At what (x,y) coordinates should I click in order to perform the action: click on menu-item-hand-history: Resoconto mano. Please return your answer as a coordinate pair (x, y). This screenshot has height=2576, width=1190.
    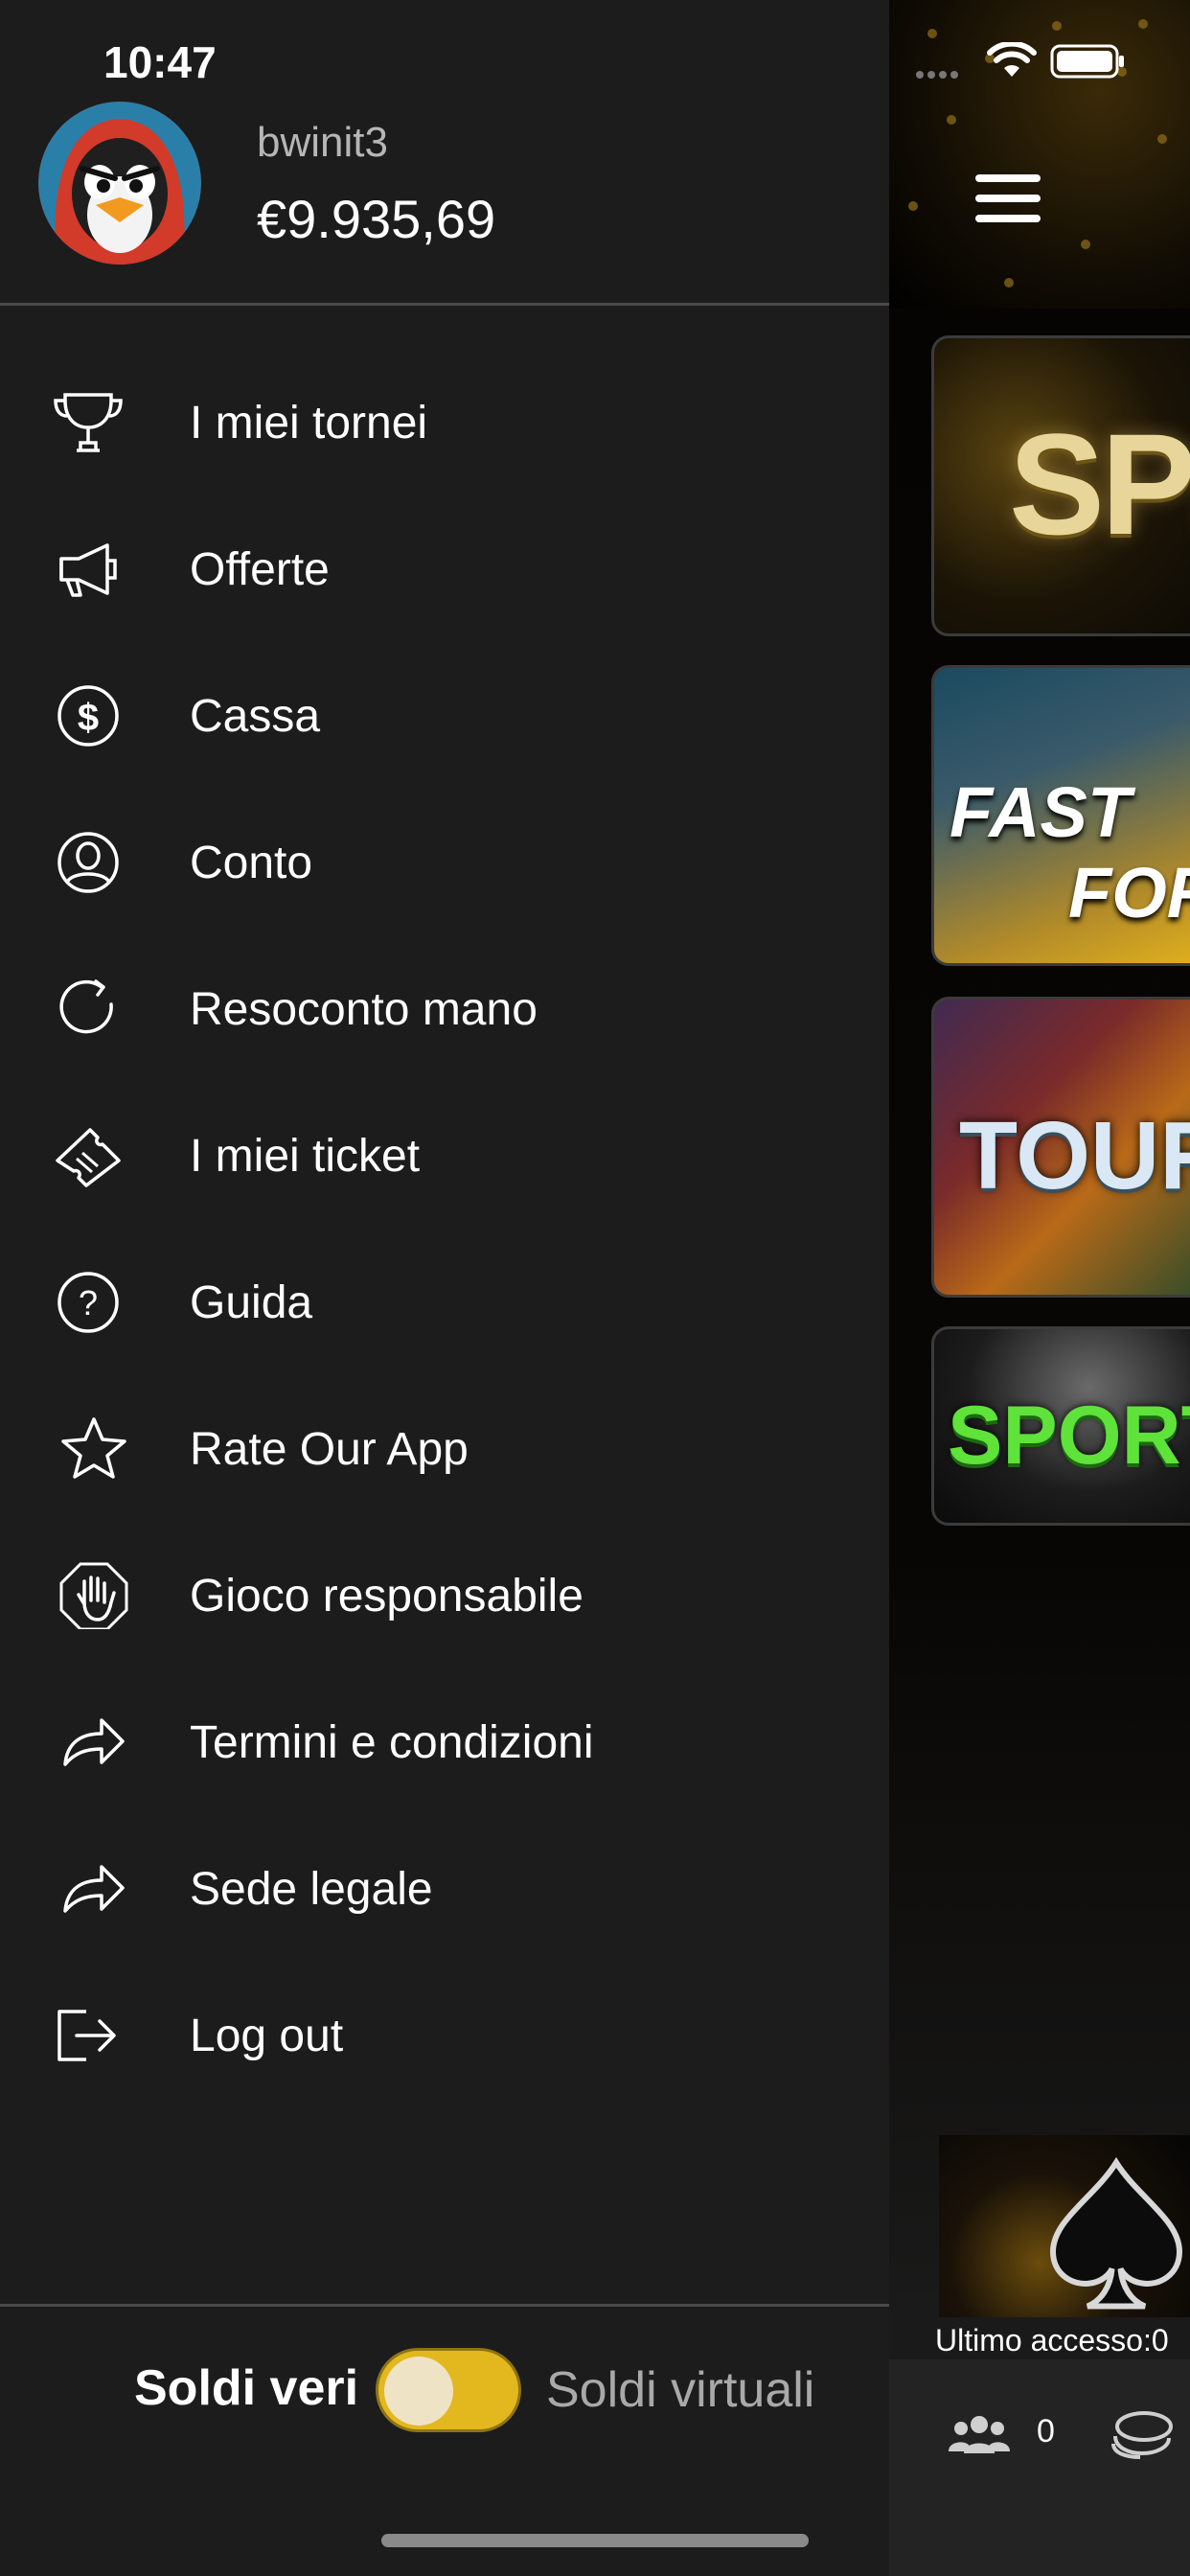
    Looking at the image, I should click on (445, 1009).